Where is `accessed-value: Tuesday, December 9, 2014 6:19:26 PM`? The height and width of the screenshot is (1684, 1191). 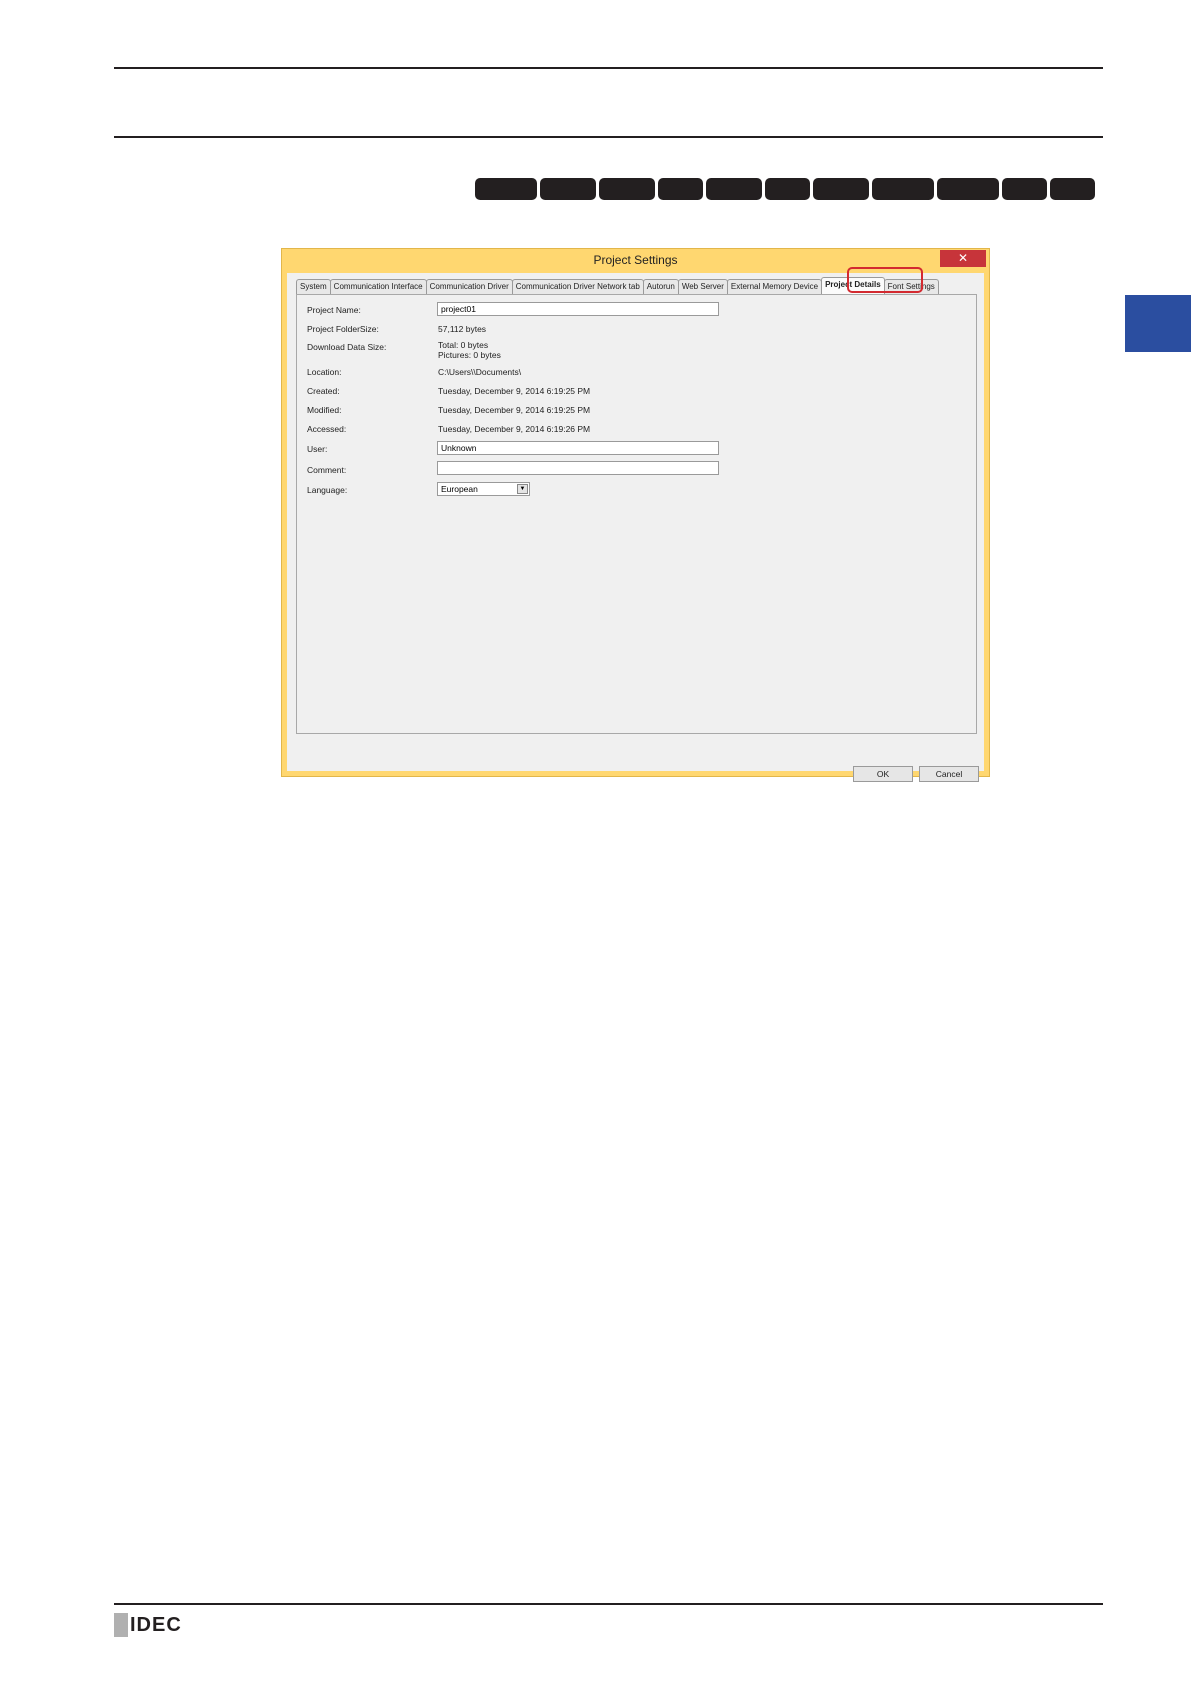
accessed-value: Tuesday, December 9, 2014 6:19:26 PM is located at coordinates (514, 429).